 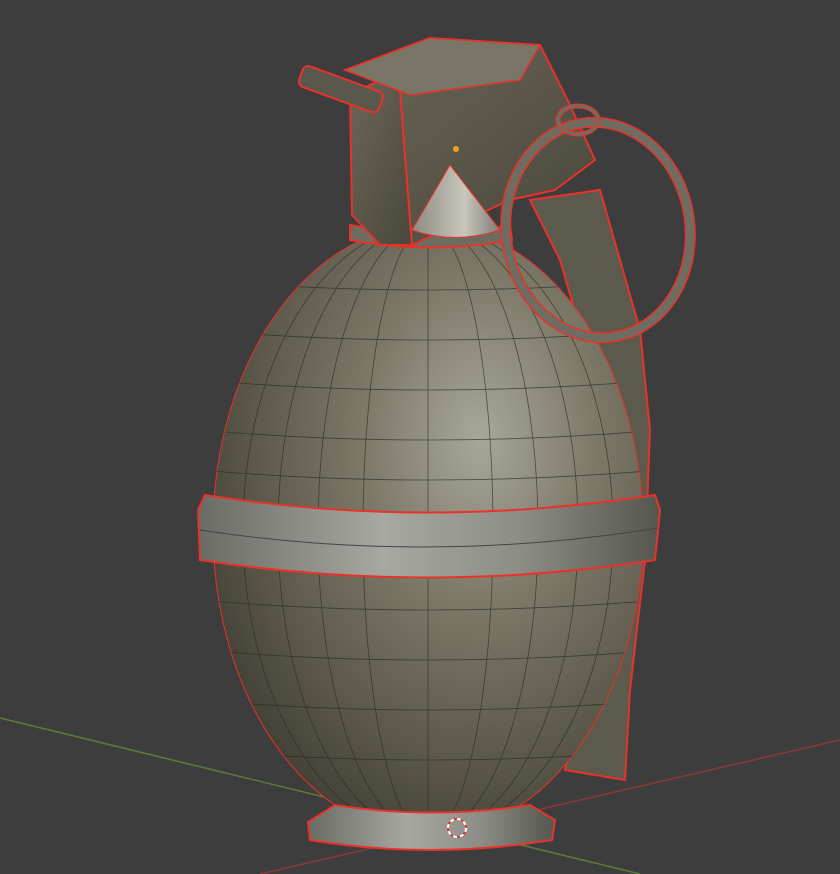 I want to click on base-foot, so click(x=431, y=827).